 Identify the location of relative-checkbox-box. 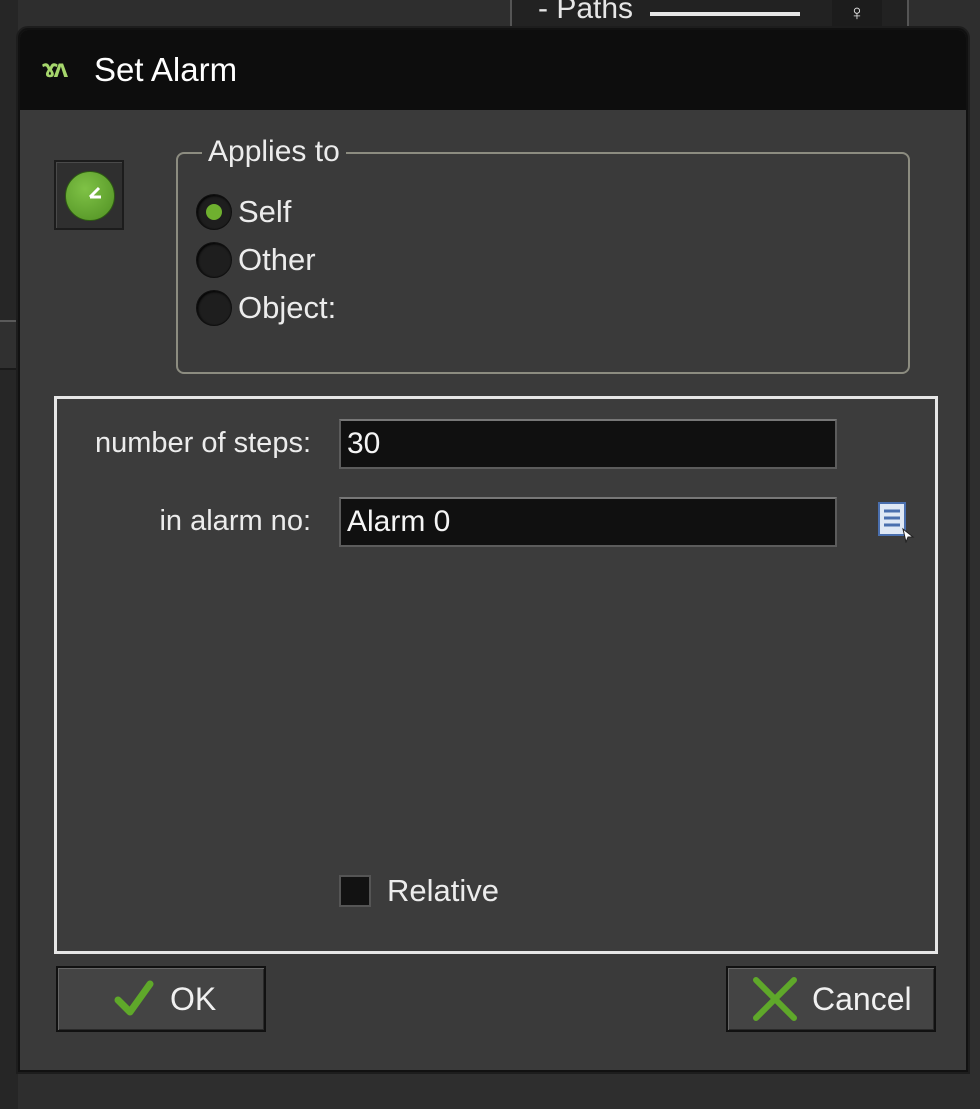
(355, 891).